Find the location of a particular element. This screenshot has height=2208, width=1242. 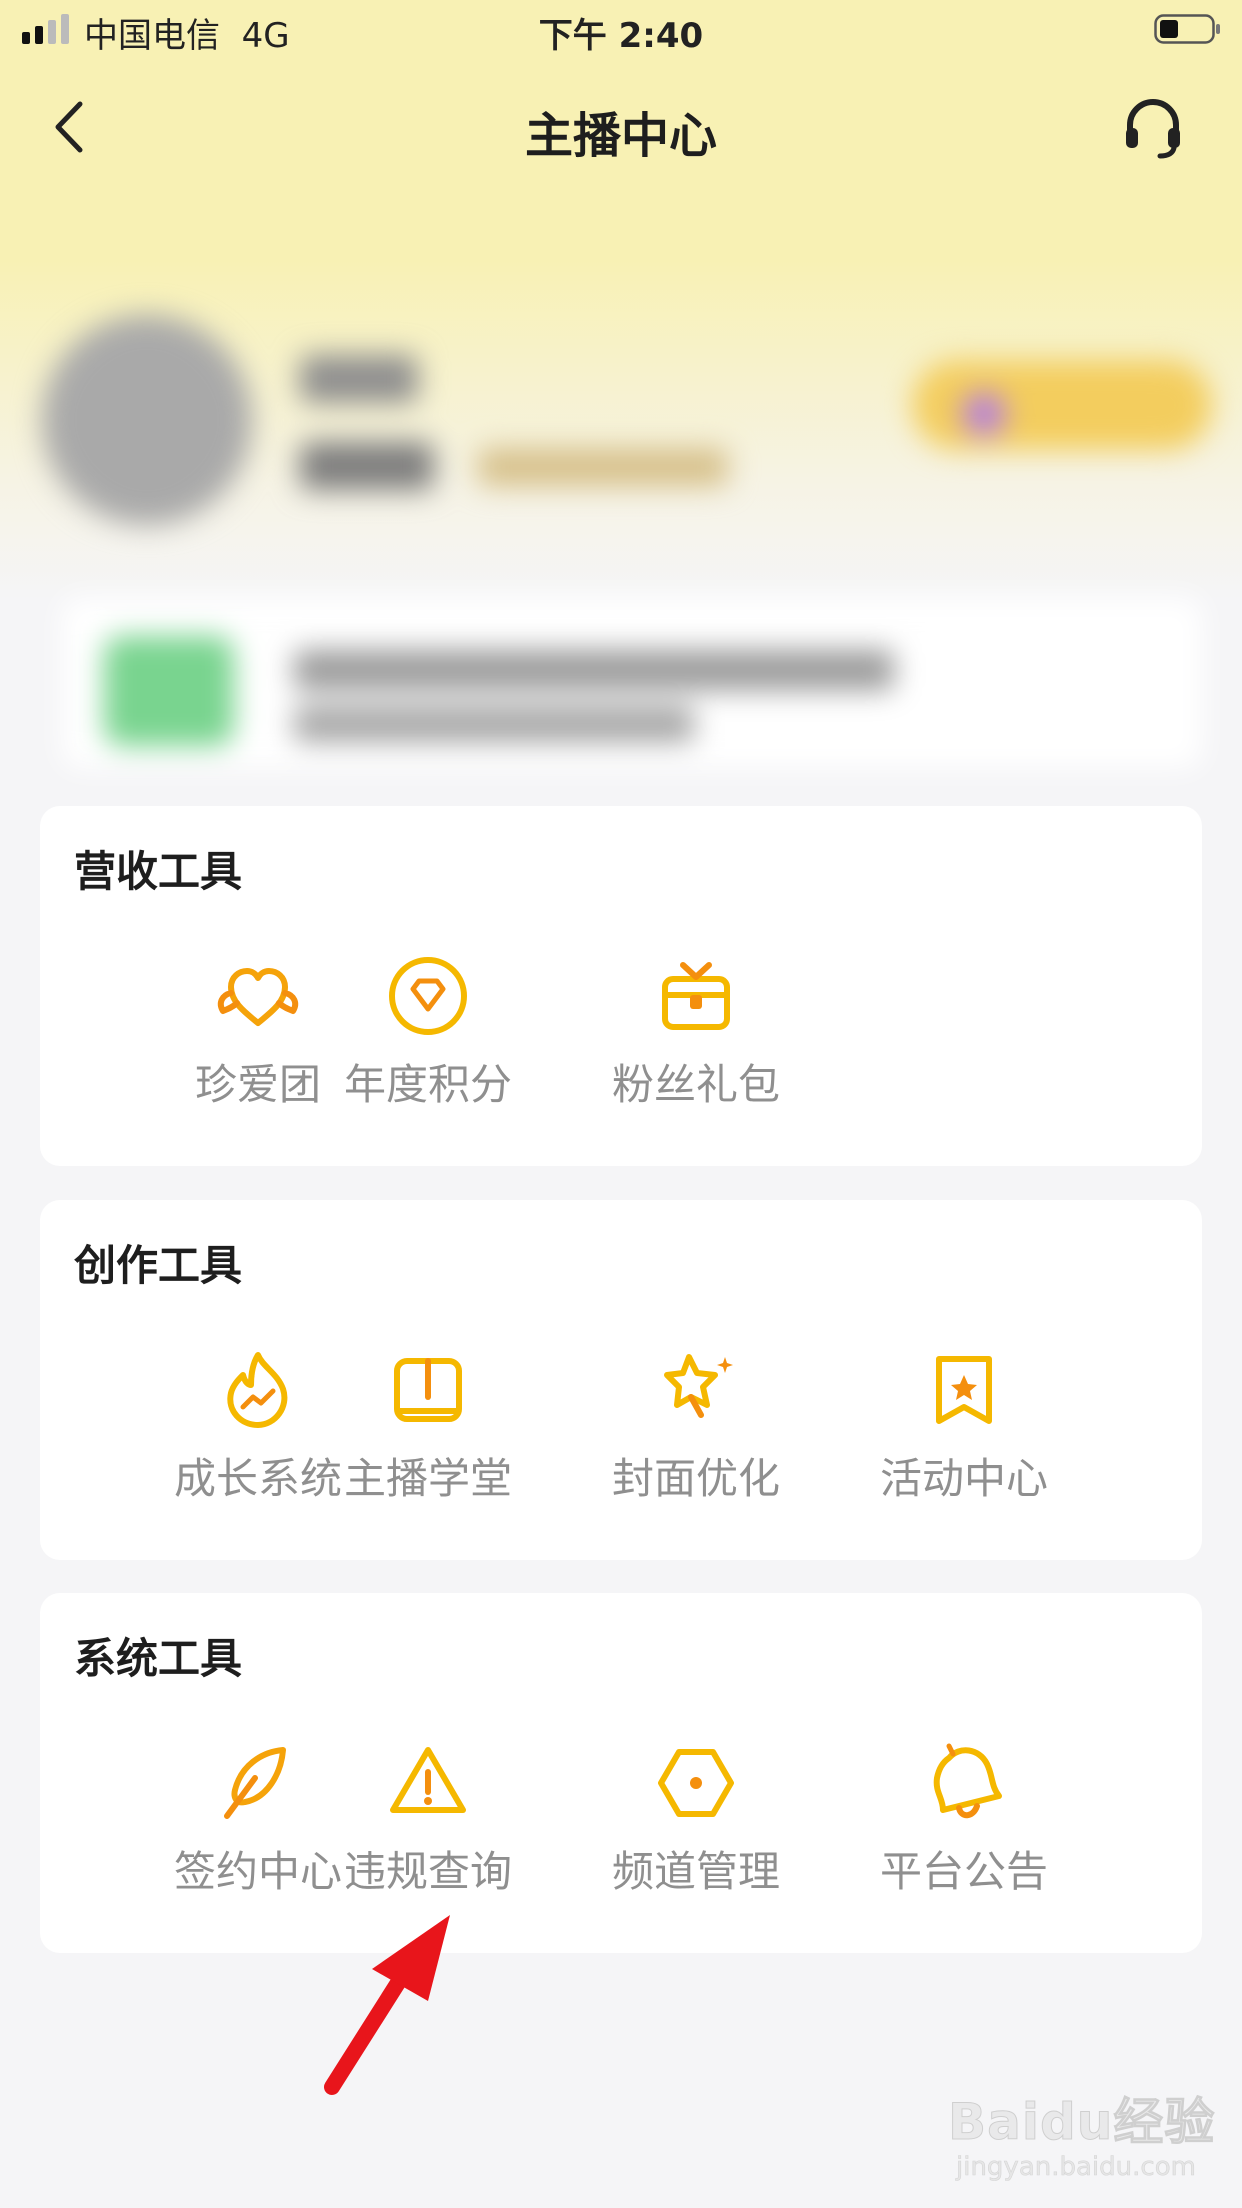

blurred-user-meta is located at coordinates (367, 466).